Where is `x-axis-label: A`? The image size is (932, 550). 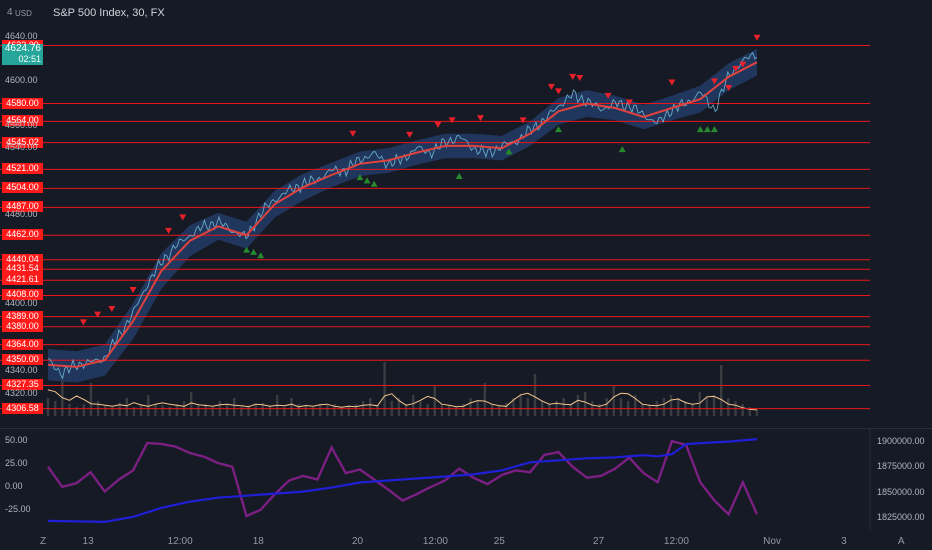
x-axis-label: A is located at coordinates (901, 541).